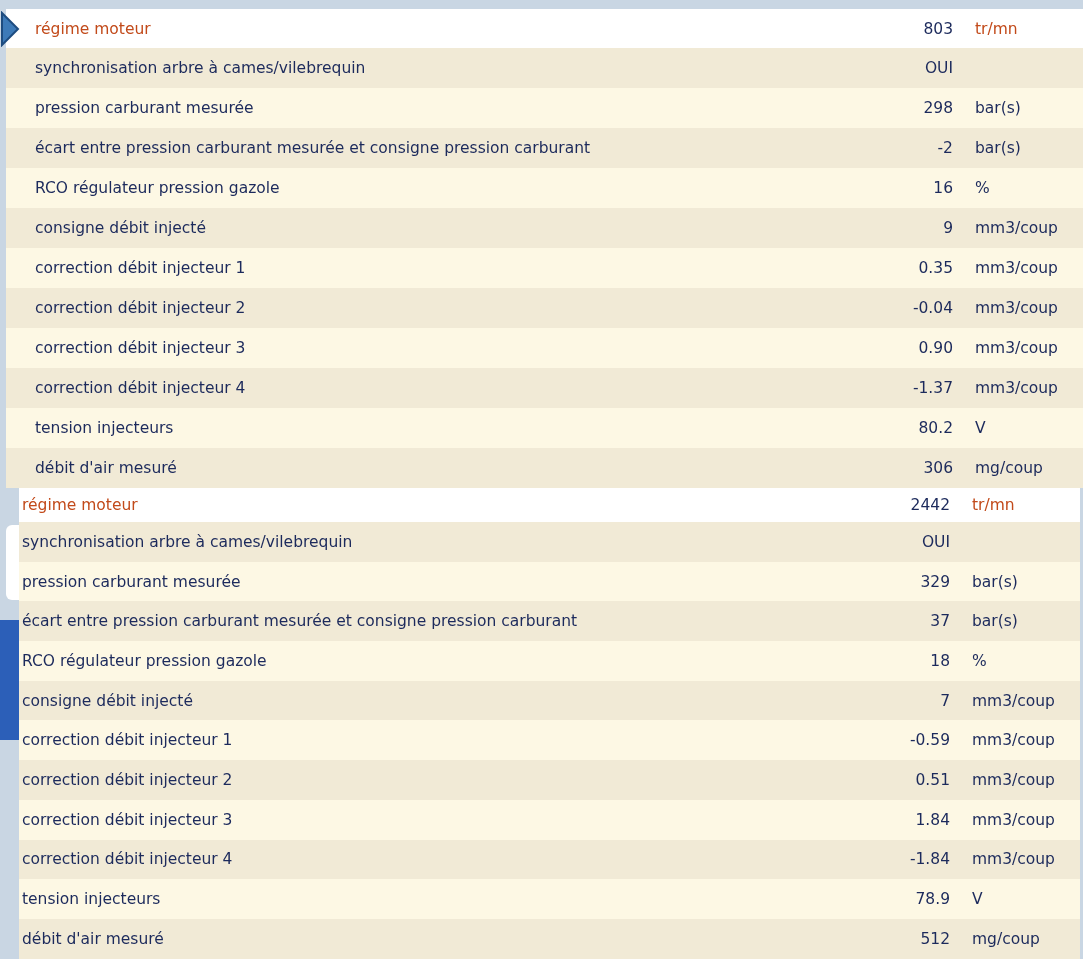 Image resolution: width=1083 pixels, height=959 pixels. I want to click on table-row: régime moteur 2442 tr/mn, so click(549, 505).